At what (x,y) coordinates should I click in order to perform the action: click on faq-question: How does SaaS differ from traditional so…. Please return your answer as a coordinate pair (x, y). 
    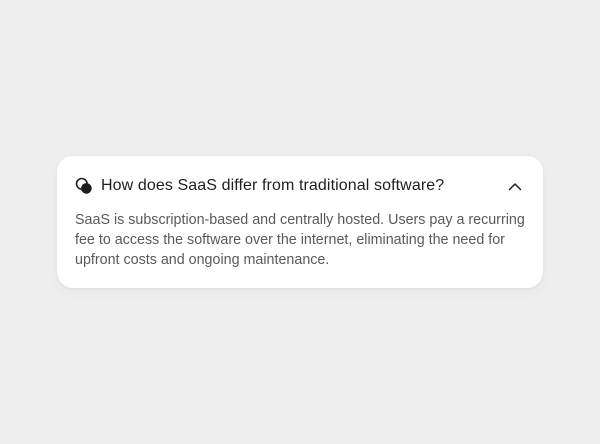
    Looking at the image, I should click on (273, 185).